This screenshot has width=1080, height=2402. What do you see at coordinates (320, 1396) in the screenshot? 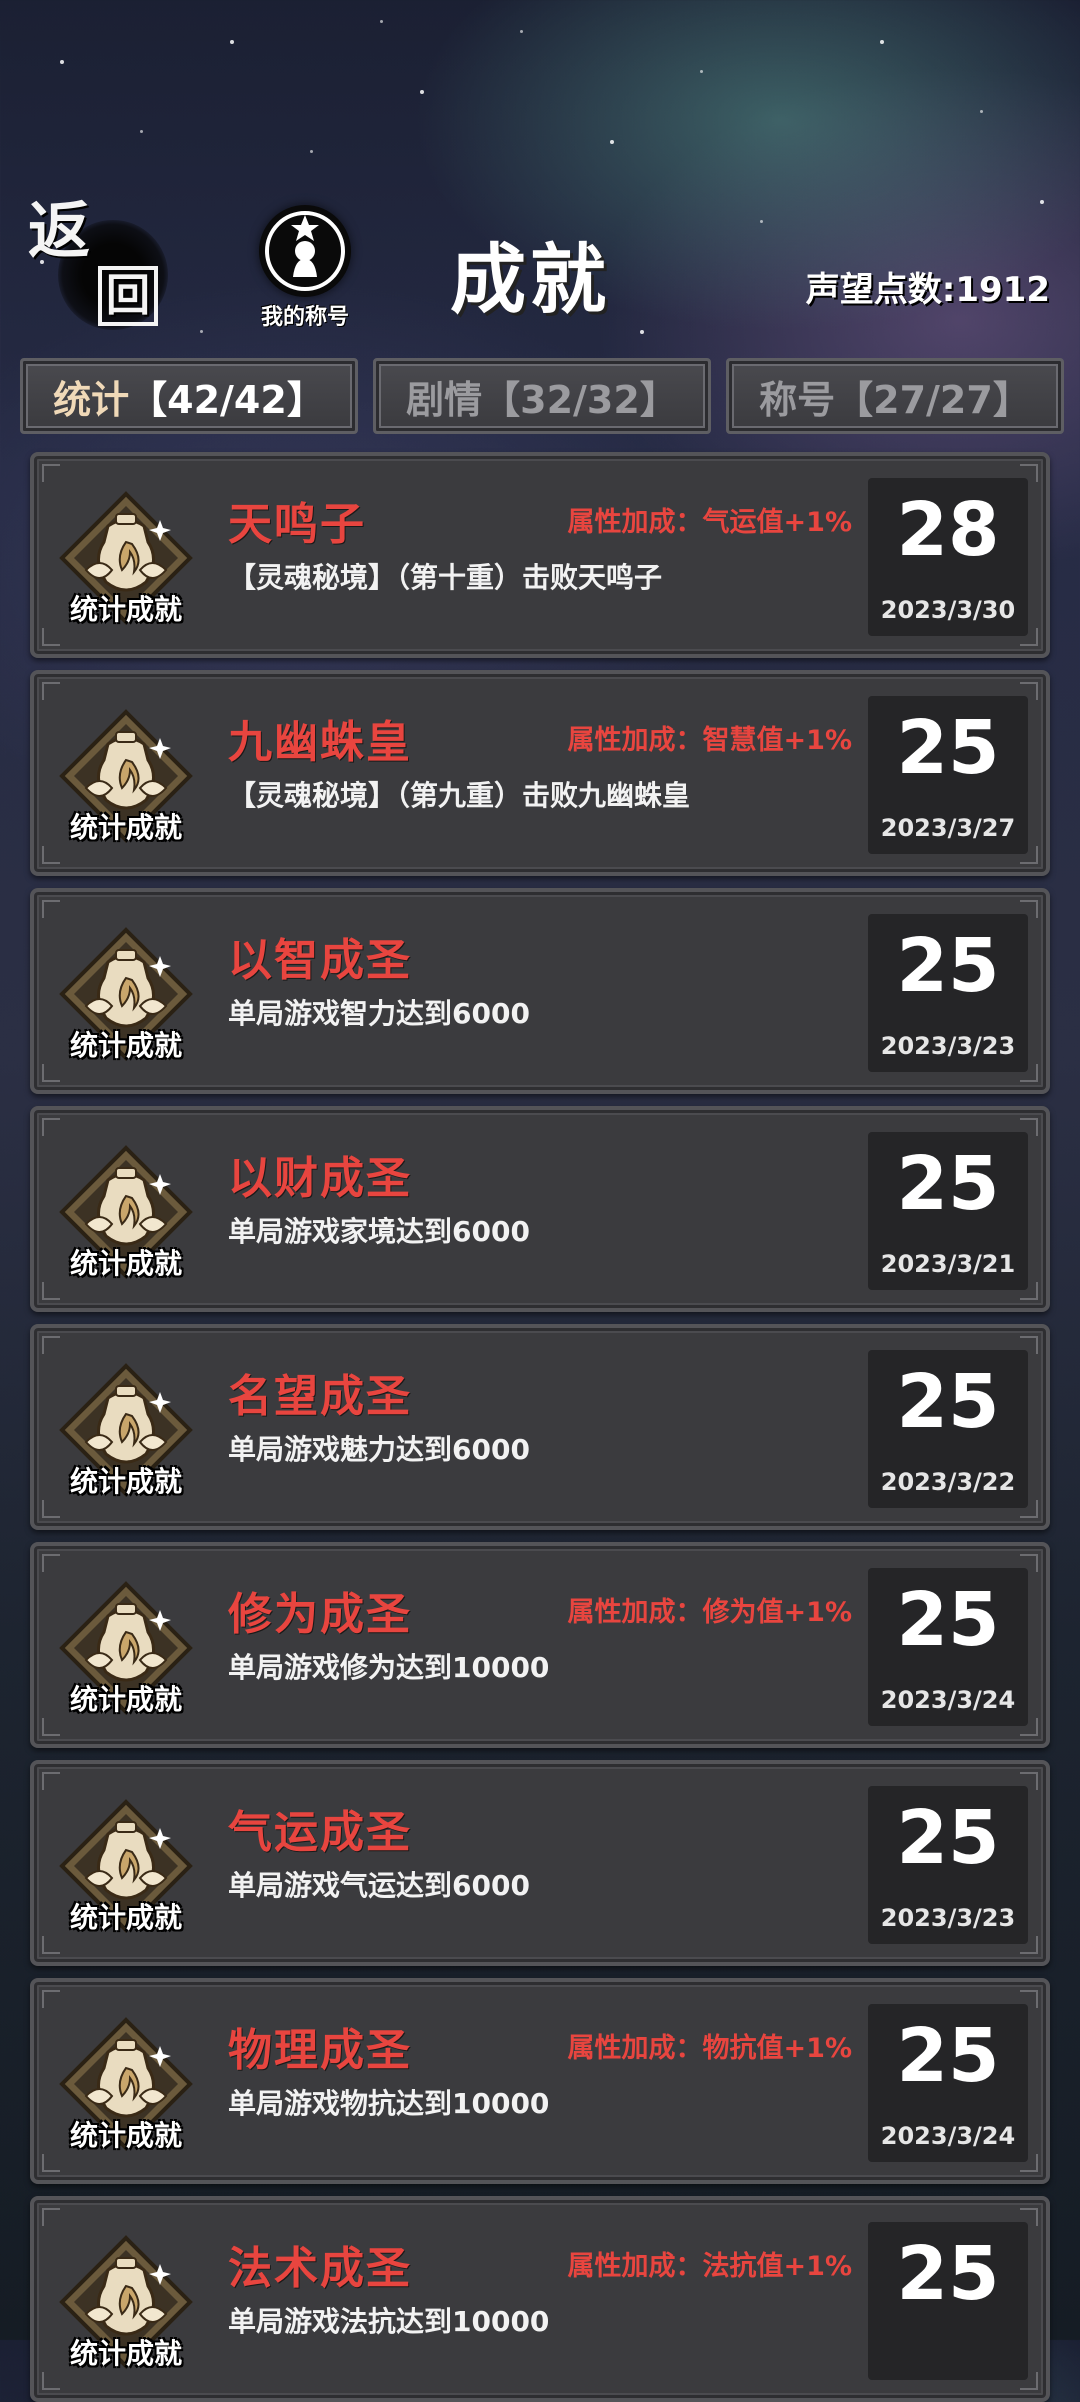
I see `achievement-name: 名望成圣` at bounding box center [320, 1396].